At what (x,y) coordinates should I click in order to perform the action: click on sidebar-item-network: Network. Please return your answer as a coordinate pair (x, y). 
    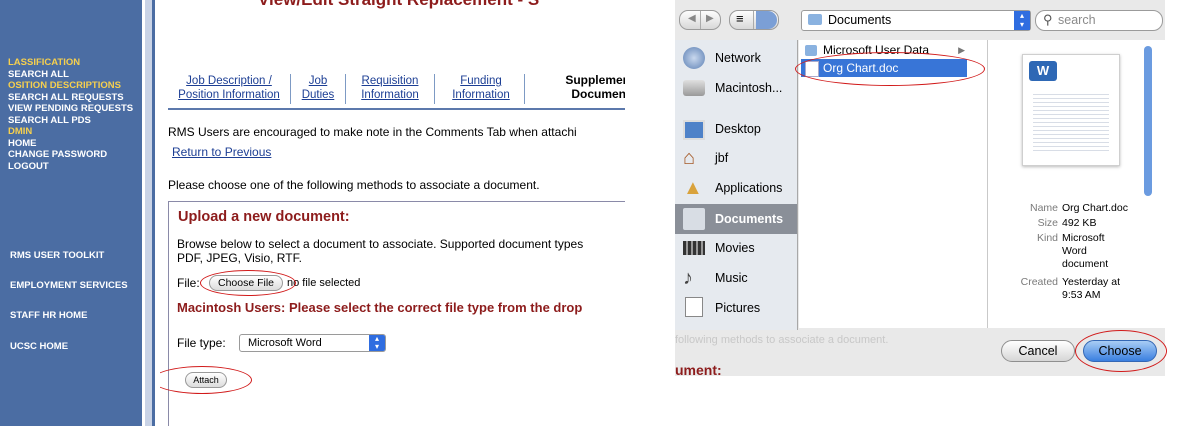
    Looking at the image, I should click on (736, 58).